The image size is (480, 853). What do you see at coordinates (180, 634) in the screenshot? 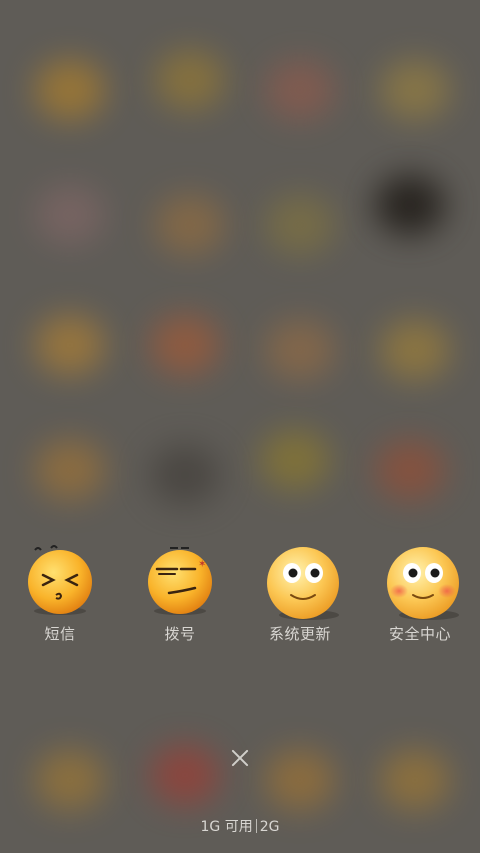
I see `app-label: 拨号` at bounding box center [180, 634].